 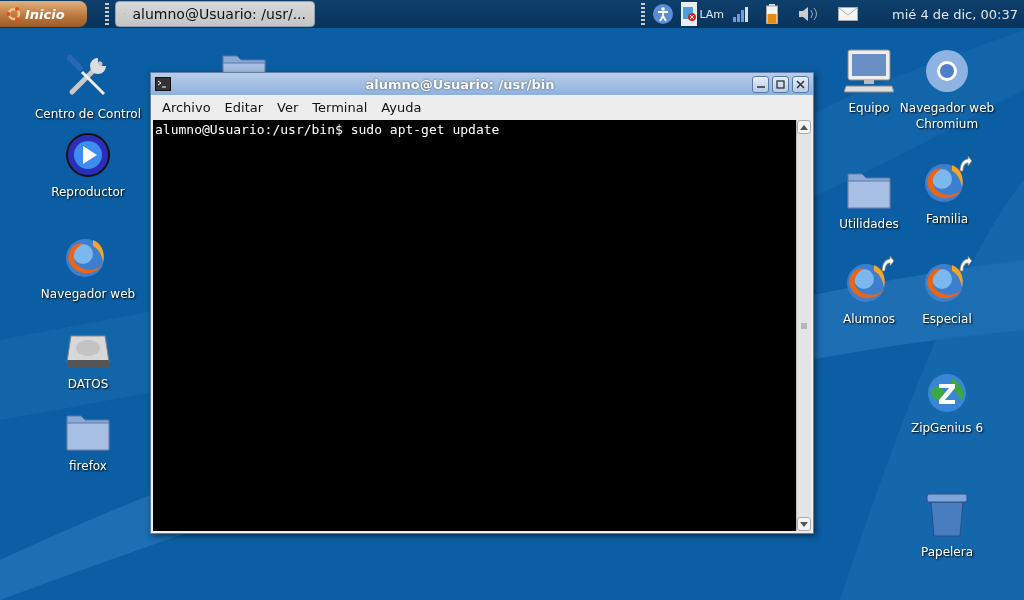 What do you see at coordinates (947, 514) in the screenshot?
I see `trash-icon` at bounding box center [947, 514].